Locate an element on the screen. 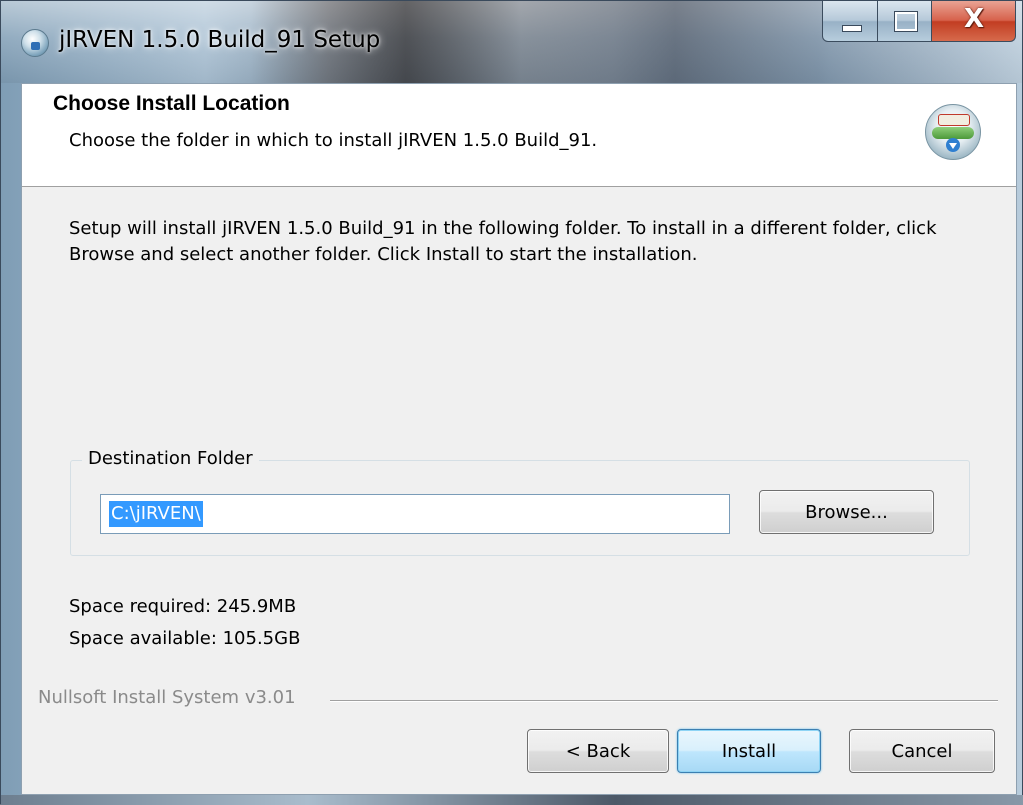 The height and width of the screenshot is (805, 1023). maximize-button is located at coordinates (905, 21).